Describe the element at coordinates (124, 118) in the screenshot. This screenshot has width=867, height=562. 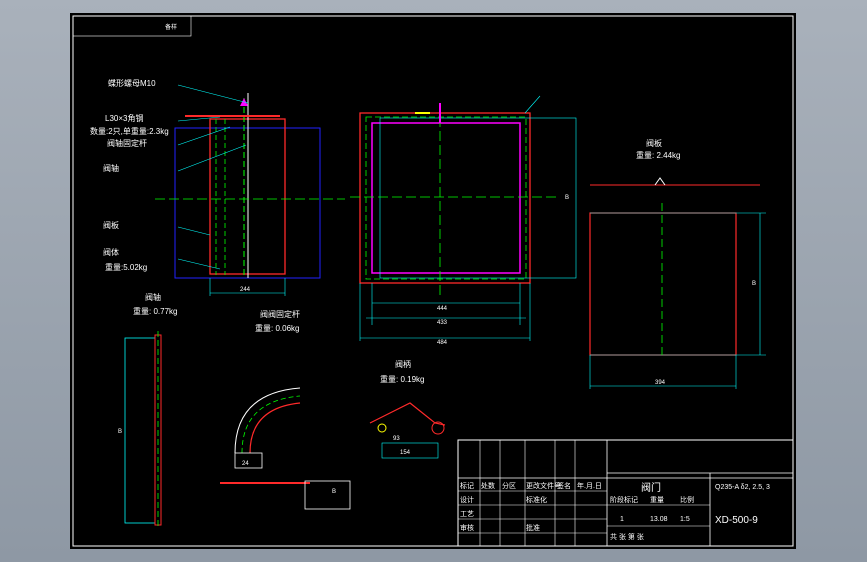
I see `label-angle-steel: L30×3角钢` at that location.